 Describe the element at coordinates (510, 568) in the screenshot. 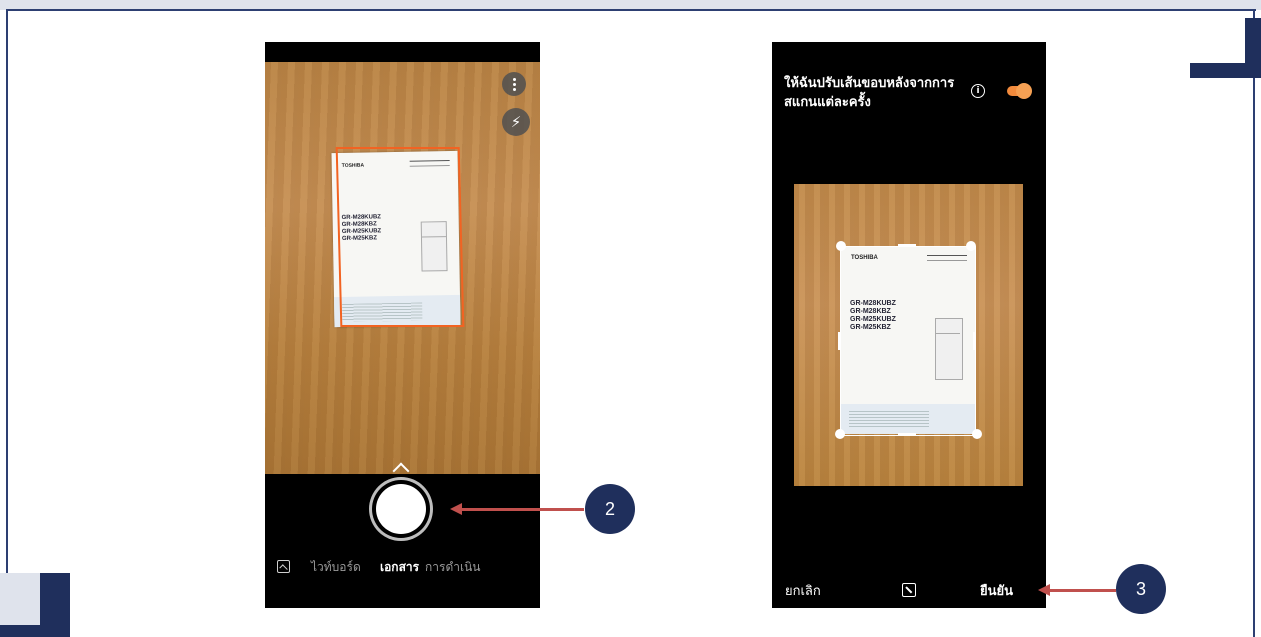

I see `mode-bar-fade` at that location.